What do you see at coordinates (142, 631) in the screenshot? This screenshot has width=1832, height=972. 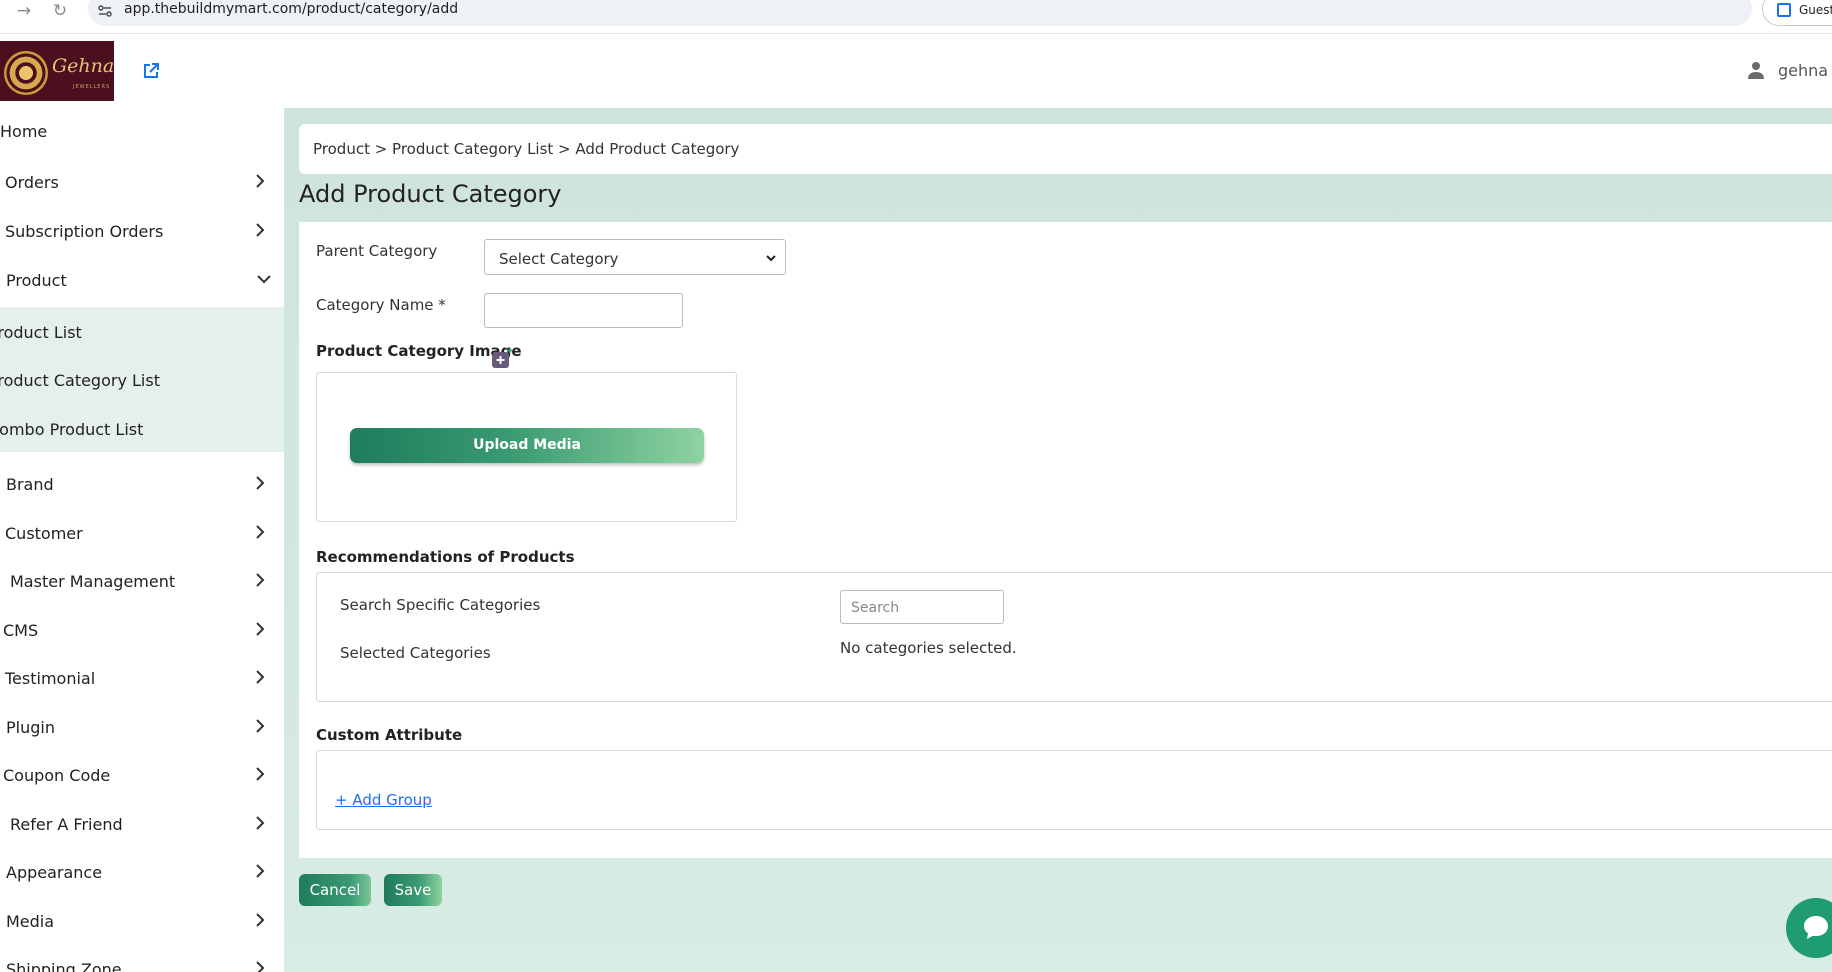 I see `sidebar-item-cms: CMS` at bounding box center [142, 631].